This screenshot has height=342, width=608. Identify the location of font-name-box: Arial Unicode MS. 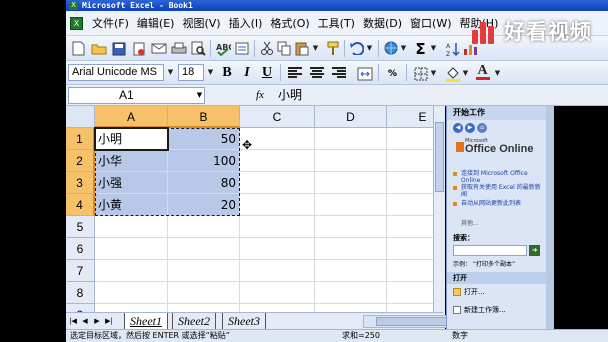
(116, 72).